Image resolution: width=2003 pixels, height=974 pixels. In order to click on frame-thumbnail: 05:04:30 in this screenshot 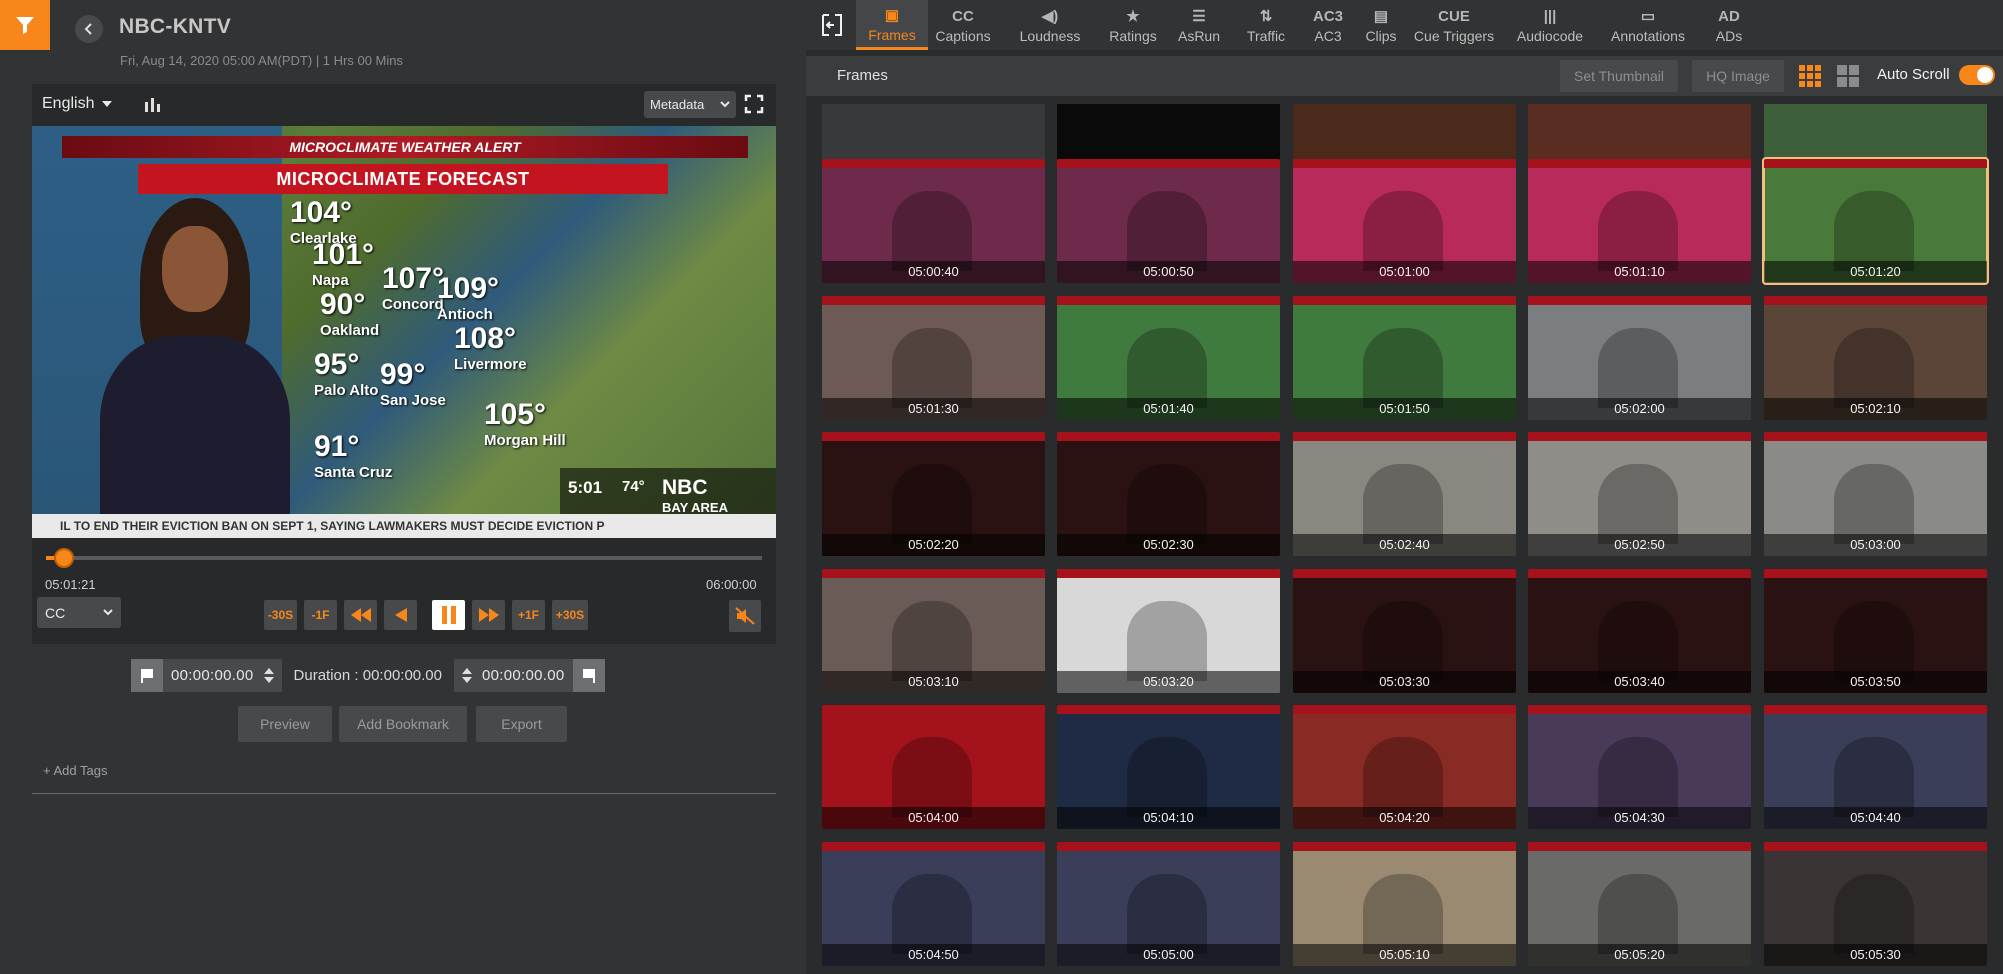, I will do `click(1639, 767)`.